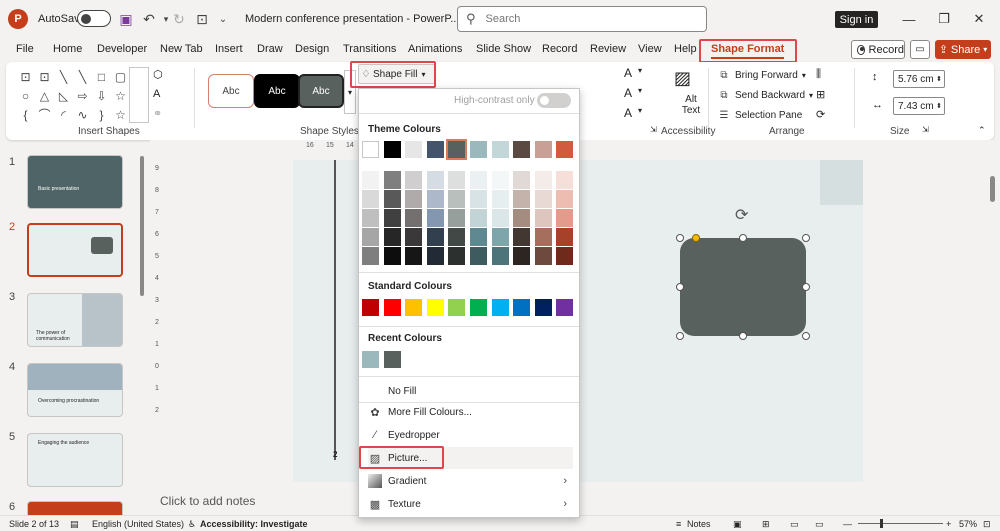 Image resolution: width=1000 pixels, height=531 pixels. What do you see at coordinates (75, 460) in the screenshot?
I see `slide-thumbnail-5: Engaging the audience` at bounding box center [75, 460].